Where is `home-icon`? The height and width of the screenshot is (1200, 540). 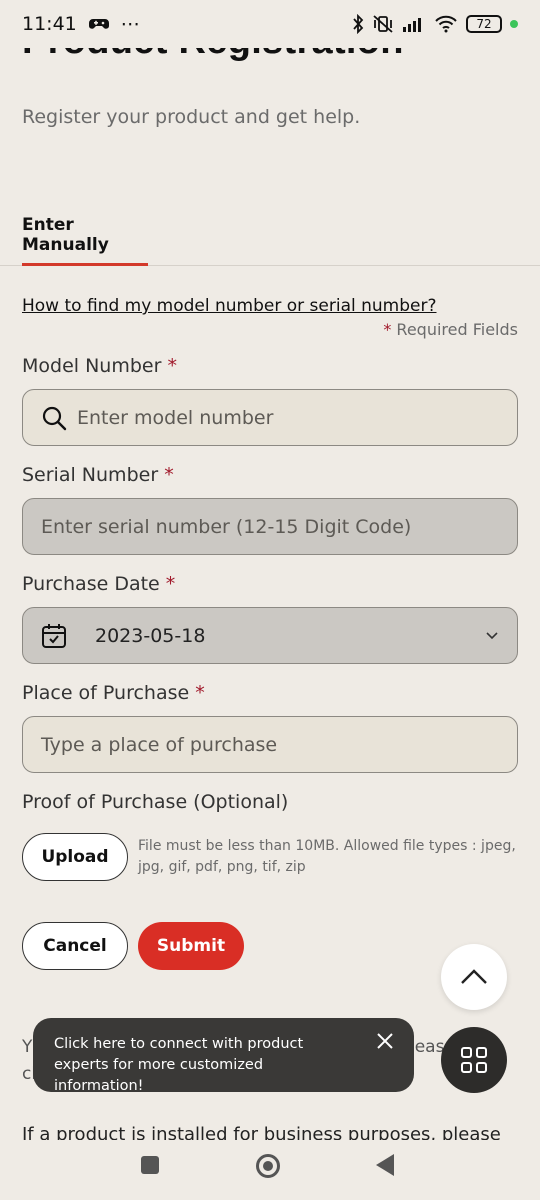
home-icon is located at coordinates (268, 1166).